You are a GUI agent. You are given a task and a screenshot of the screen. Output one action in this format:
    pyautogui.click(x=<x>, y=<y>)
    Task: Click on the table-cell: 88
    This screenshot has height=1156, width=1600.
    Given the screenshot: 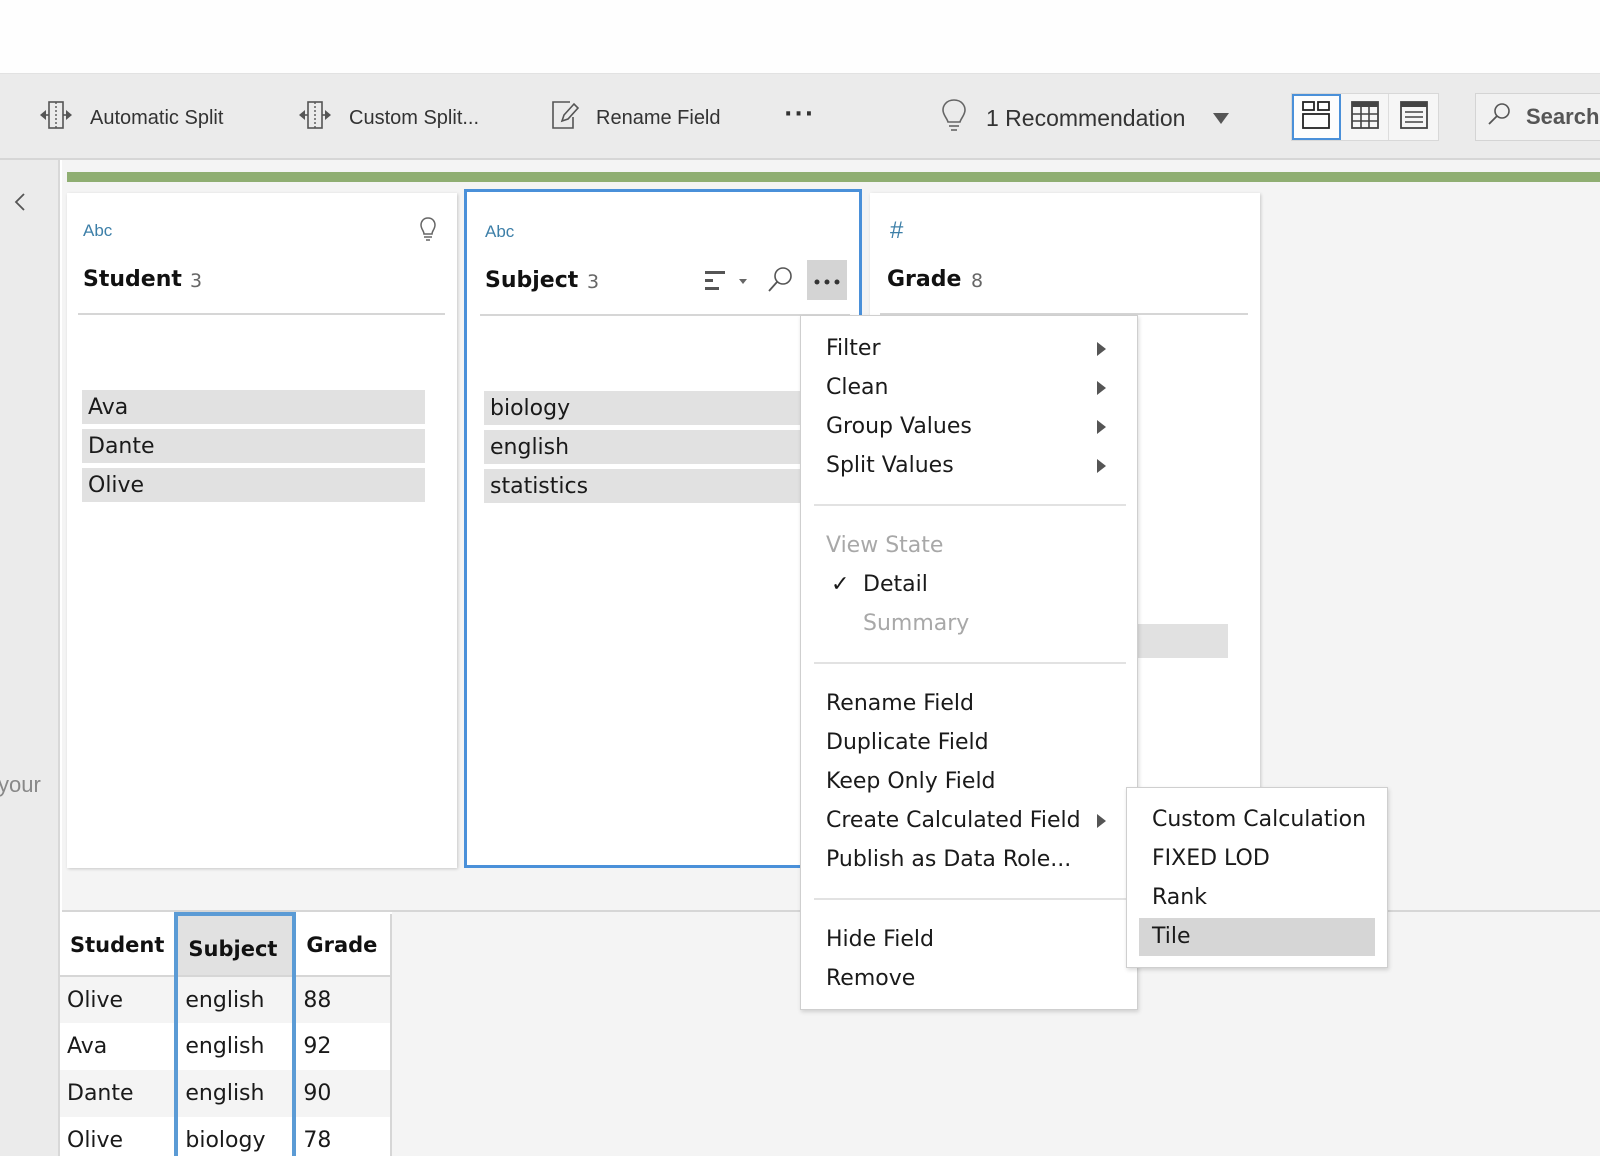 What is the action you would take?
    pyautogui.click(x=343, y=999)
    